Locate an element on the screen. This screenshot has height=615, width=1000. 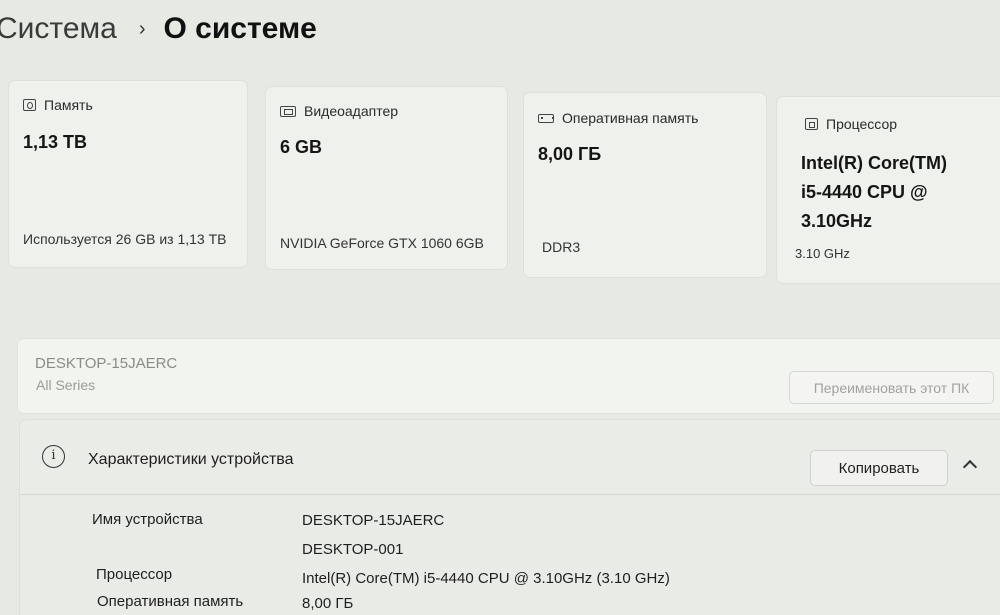
ram-type: DDR3 is located at coordinates (561, 247).